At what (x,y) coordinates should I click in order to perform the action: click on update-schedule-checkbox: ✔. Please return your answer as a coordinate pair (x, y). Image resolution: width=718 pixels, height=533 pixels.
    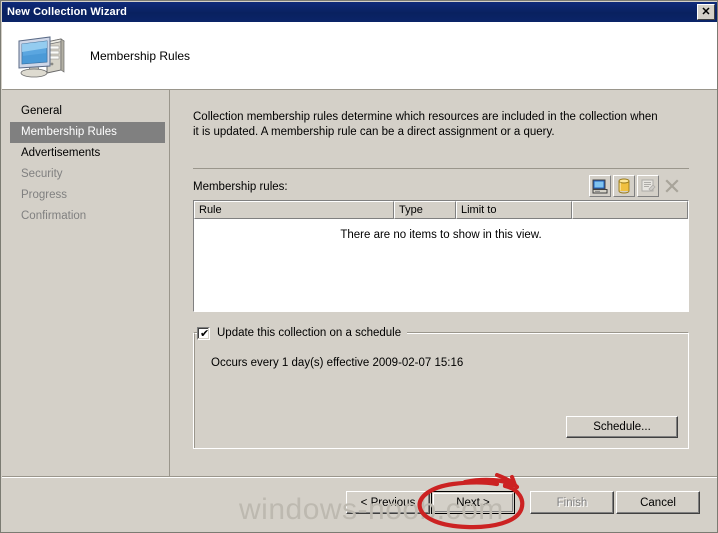
    Looking at the image, I should click on (203, 333).